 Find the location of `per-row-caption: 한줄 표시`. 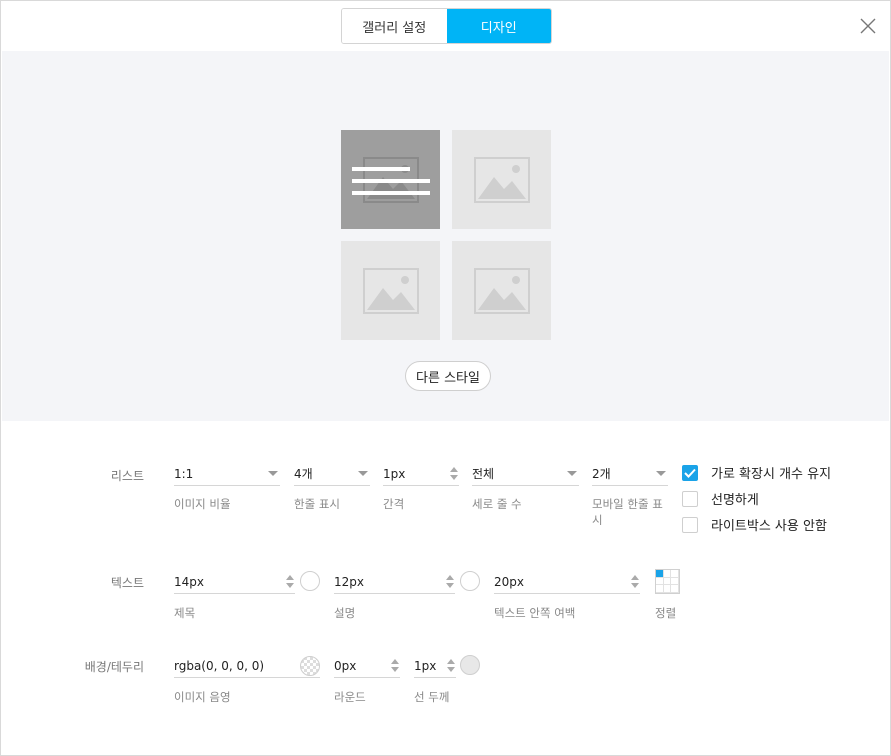

per-row-caption: 한줄 표시 is located at coordinates (317, 504).